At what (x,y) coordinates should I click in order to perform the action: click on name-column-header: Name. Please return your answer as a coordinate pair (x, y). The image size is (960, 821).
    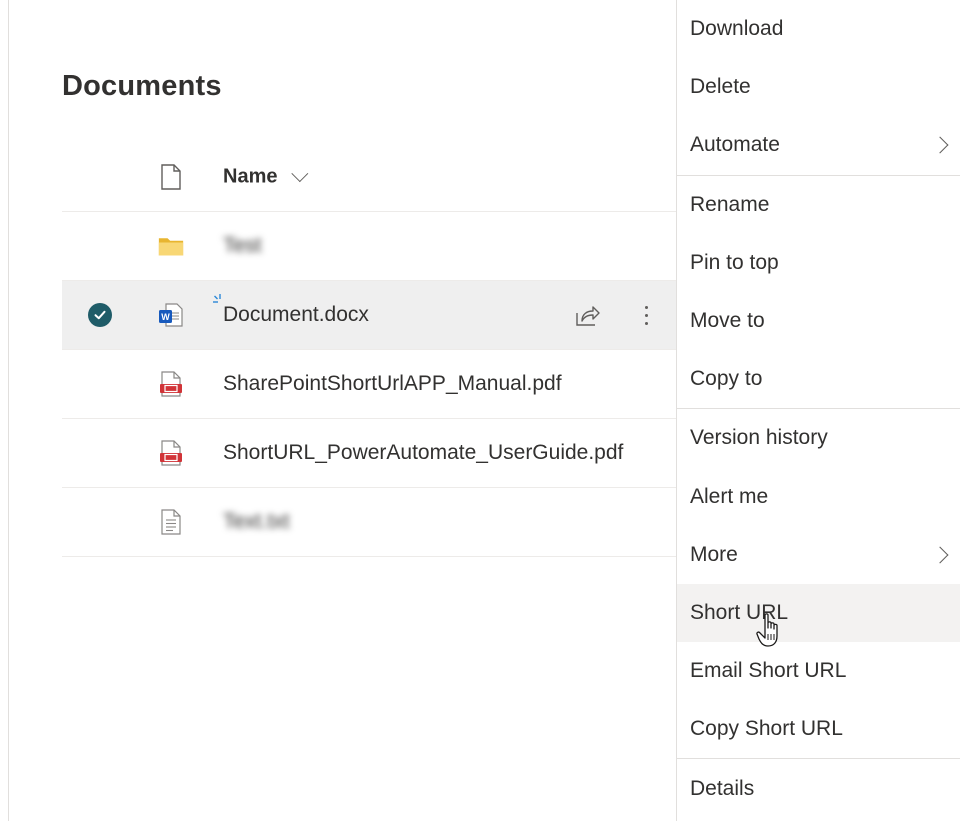
    Looking at the image, I should click on (266, 176).